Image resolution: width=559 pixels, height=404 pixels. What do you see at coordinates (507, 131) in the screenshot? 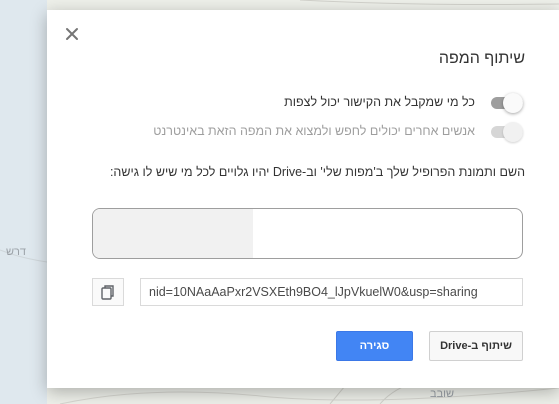
I see `public-search-toggle` at bounding box center [507, 131].